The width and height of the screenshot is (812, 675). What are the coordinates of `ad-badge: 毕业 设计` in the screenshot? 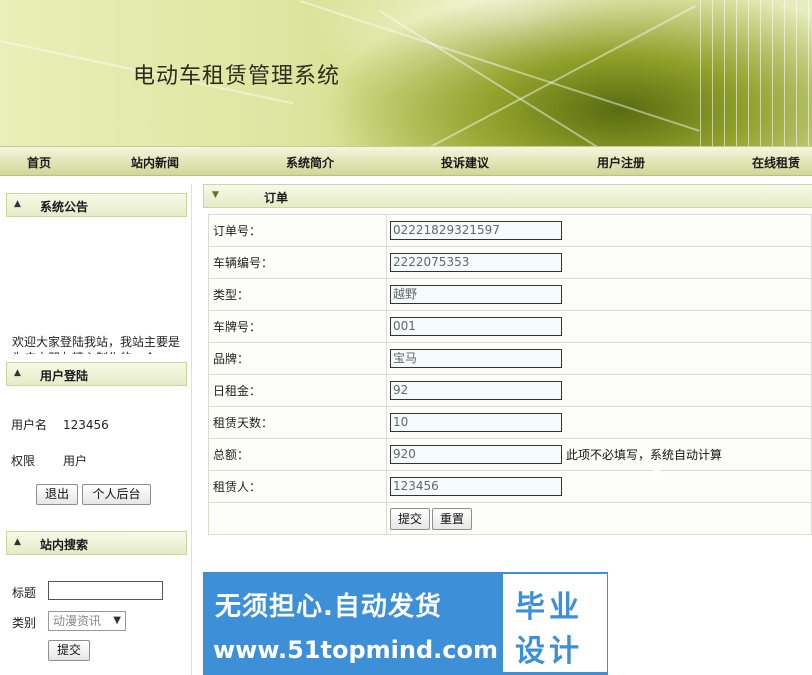 It's located at (555, 623).